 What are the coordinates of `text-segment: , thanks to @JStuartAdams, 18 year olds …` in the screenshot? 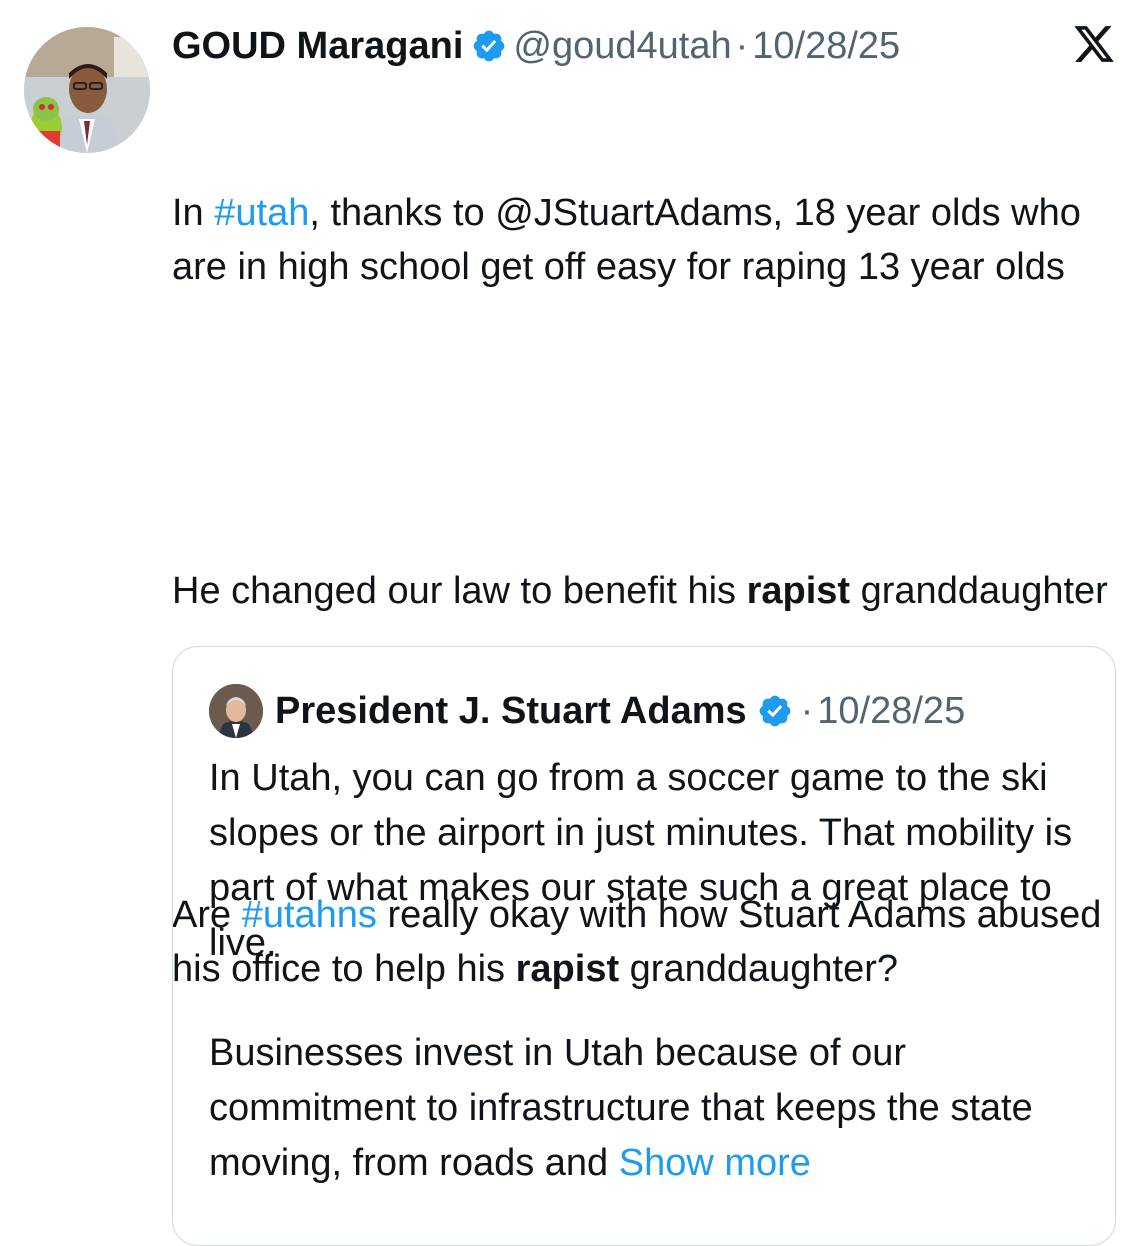 It's located at (632, 240).